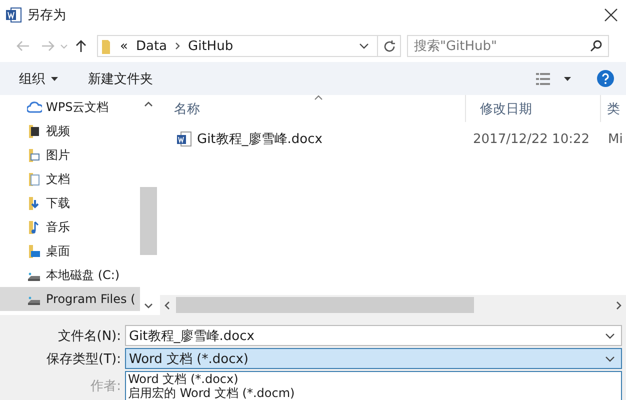 This screenshot has height=400, width=626. What do you see at coordinates (177, 46) in the screenshot?
I see `chevron-right-icon` at bounding box center [177, 46].